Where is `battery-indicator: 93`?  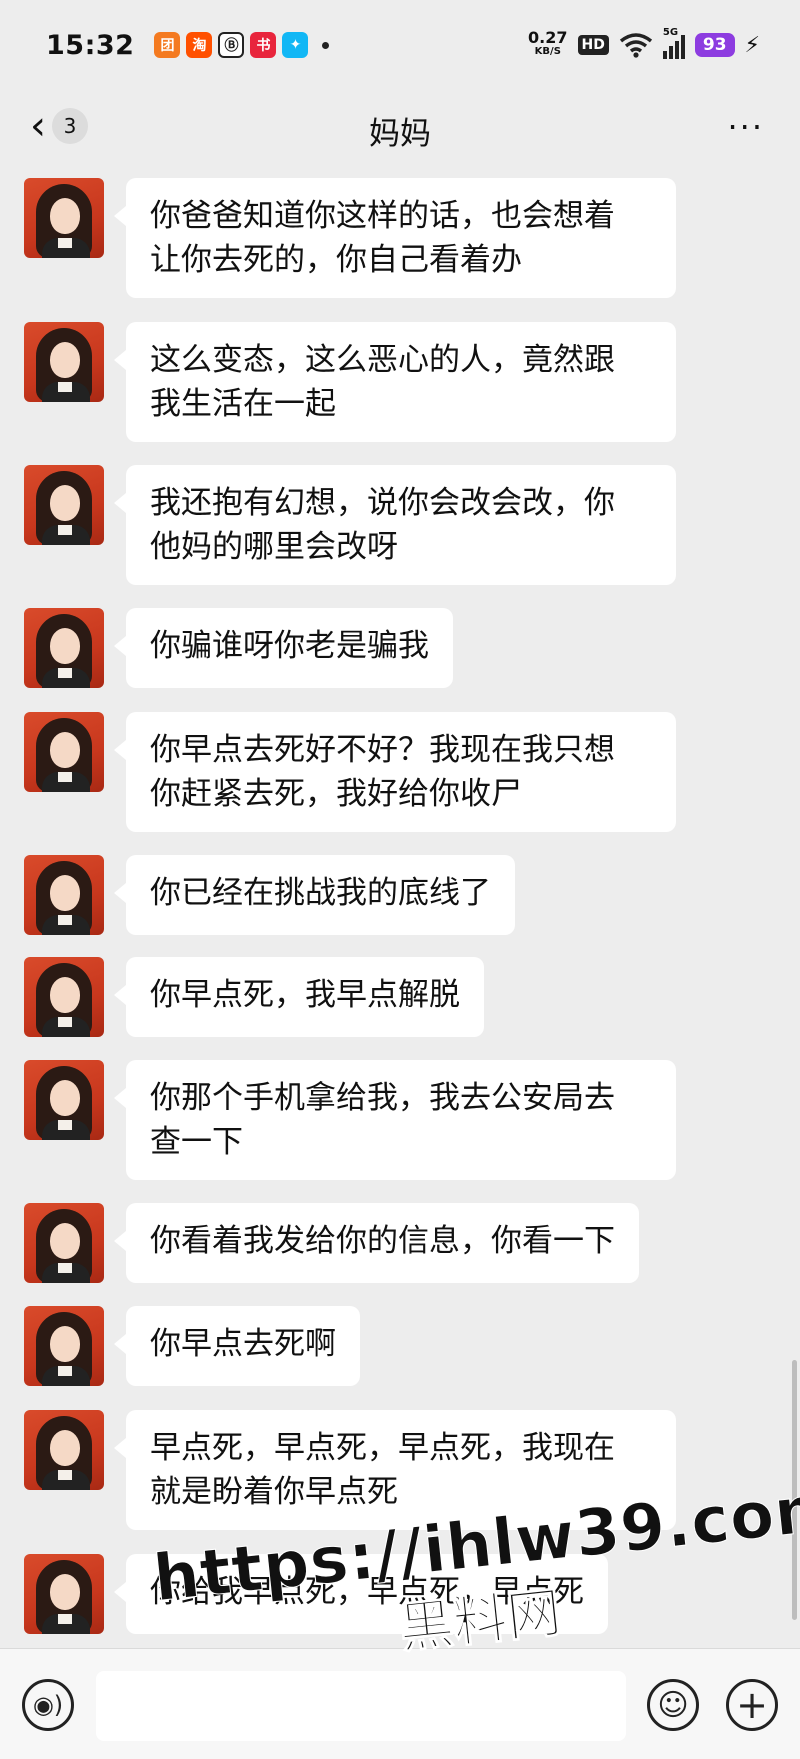
battery-indicator: 93 is located at coordinates (714, 45).